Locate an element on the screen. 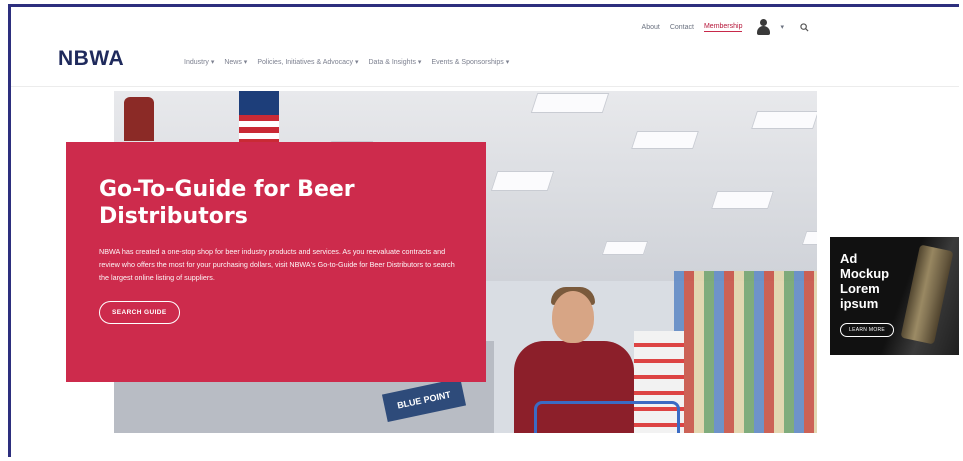  shopping-cart is located at coordinates (607, 417).